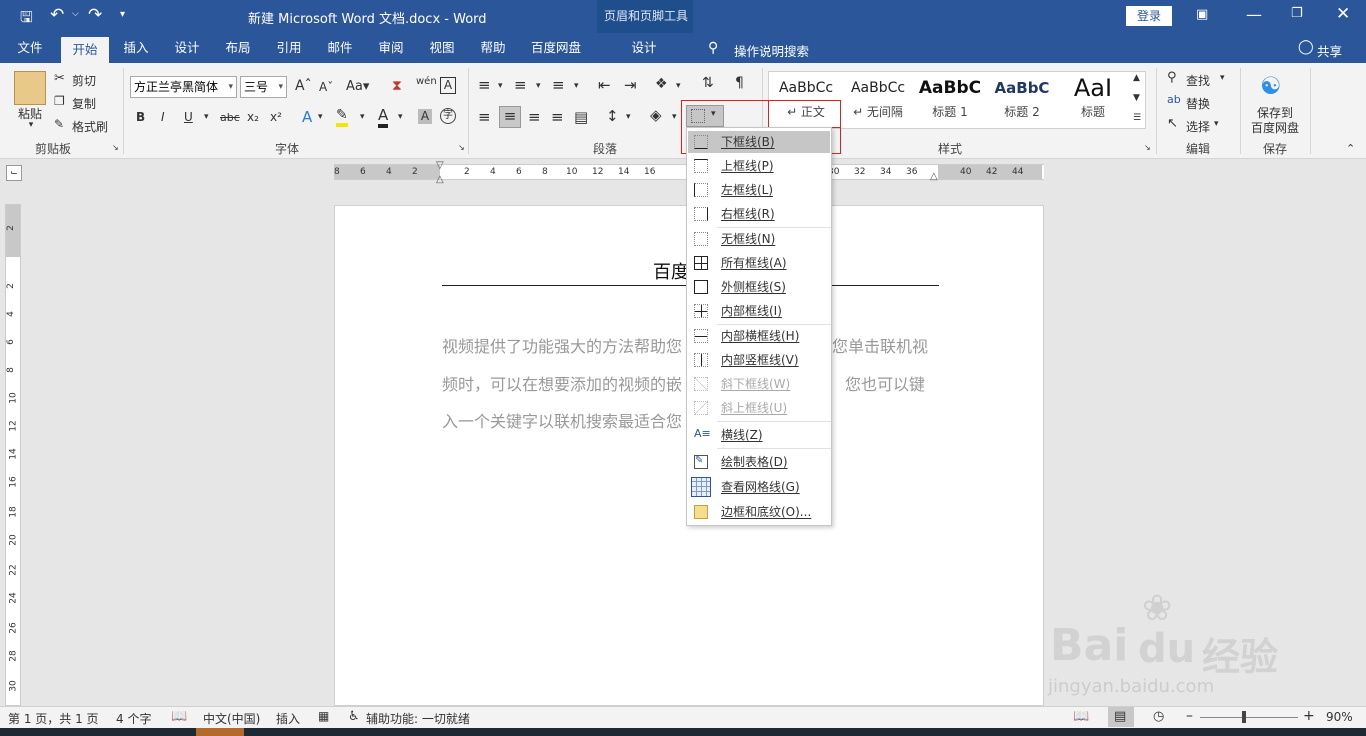 The image size is (1366, 736). Describe the element at coordinates (520, 85) in the screenshot. I see `numbering-icon: ≡` at that location.